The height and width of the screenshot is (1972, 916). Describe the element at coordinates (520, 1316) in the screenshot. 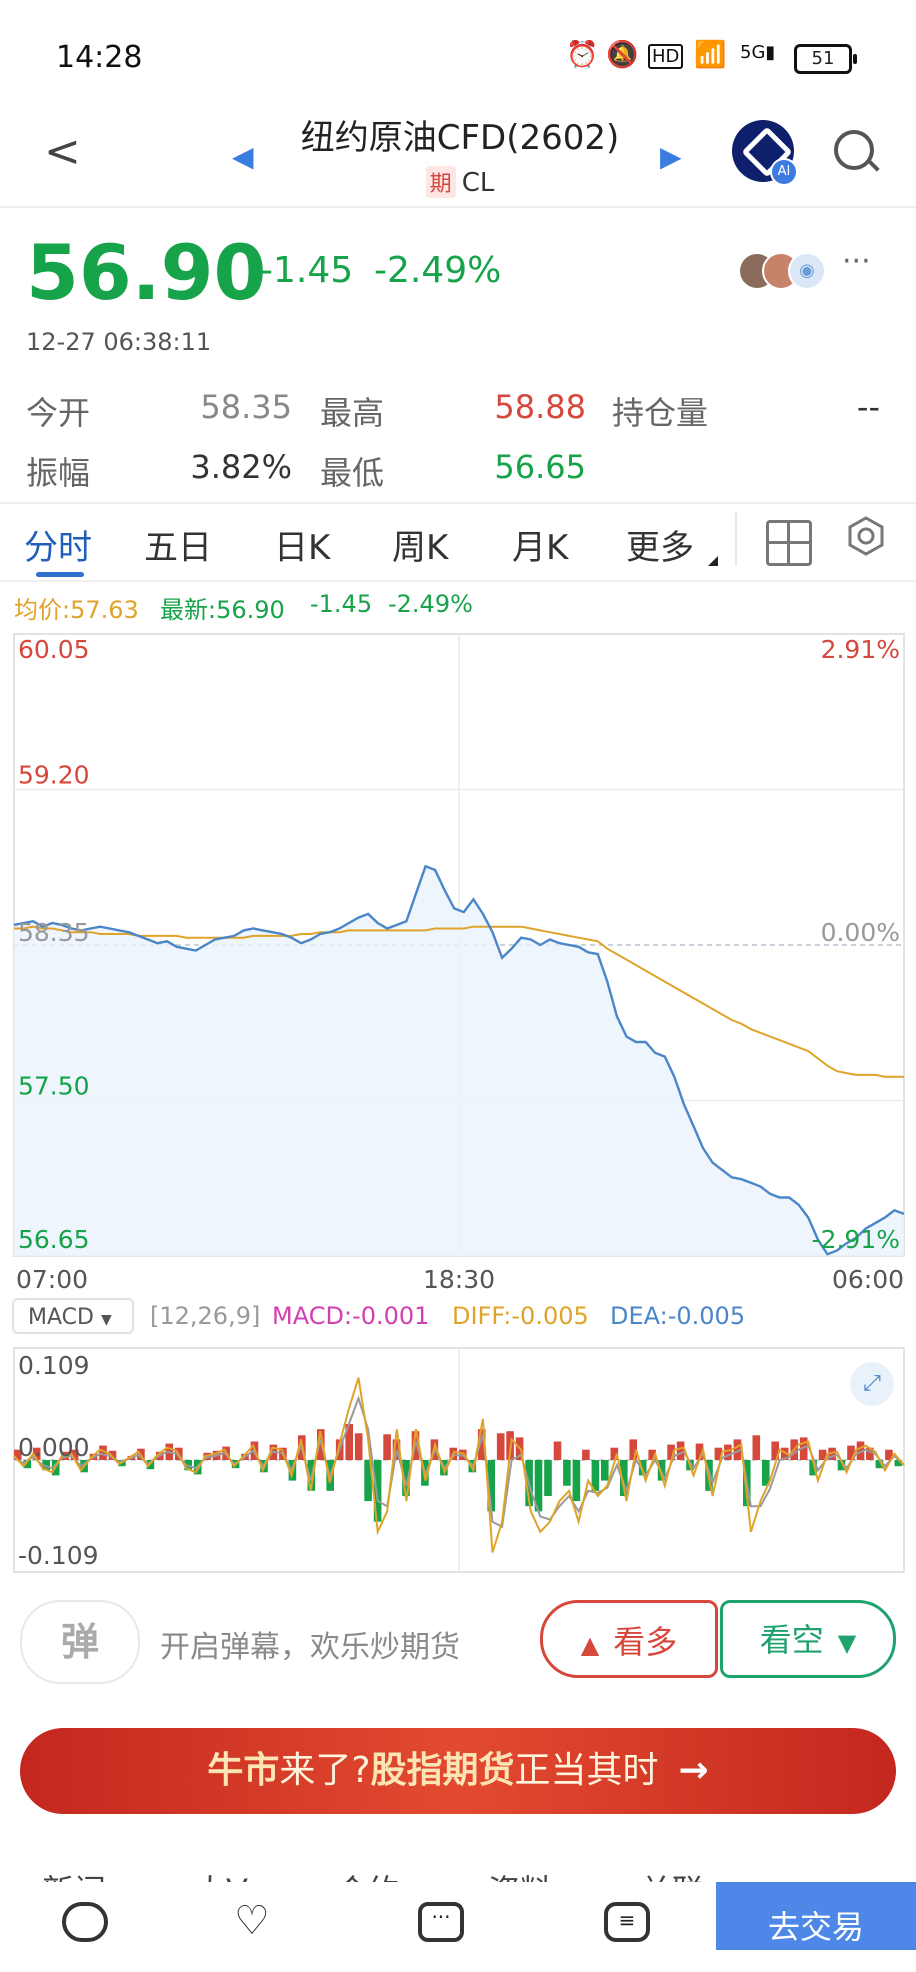

I see `diff-value: DIFF:-0.005` at that location.